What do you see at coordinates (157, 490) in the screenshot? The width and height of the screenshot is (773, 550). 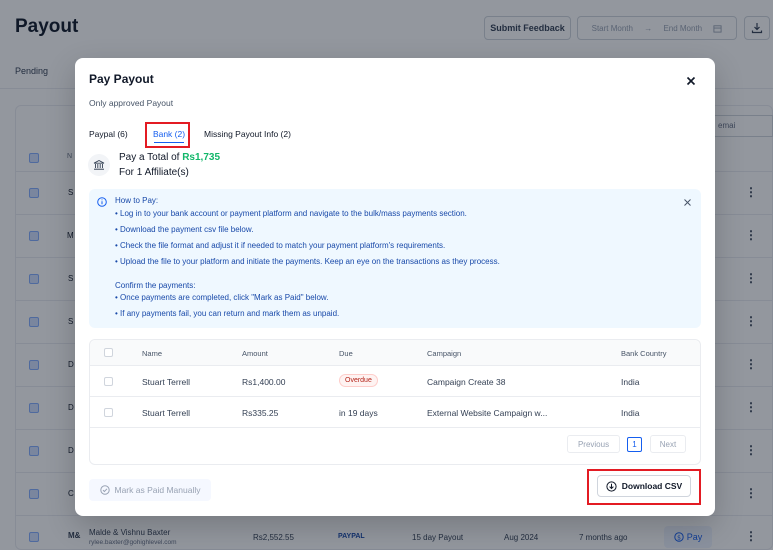 I see `mark-as-paid-label: Mark as Paid Manually` at bounding box center [157, 490].